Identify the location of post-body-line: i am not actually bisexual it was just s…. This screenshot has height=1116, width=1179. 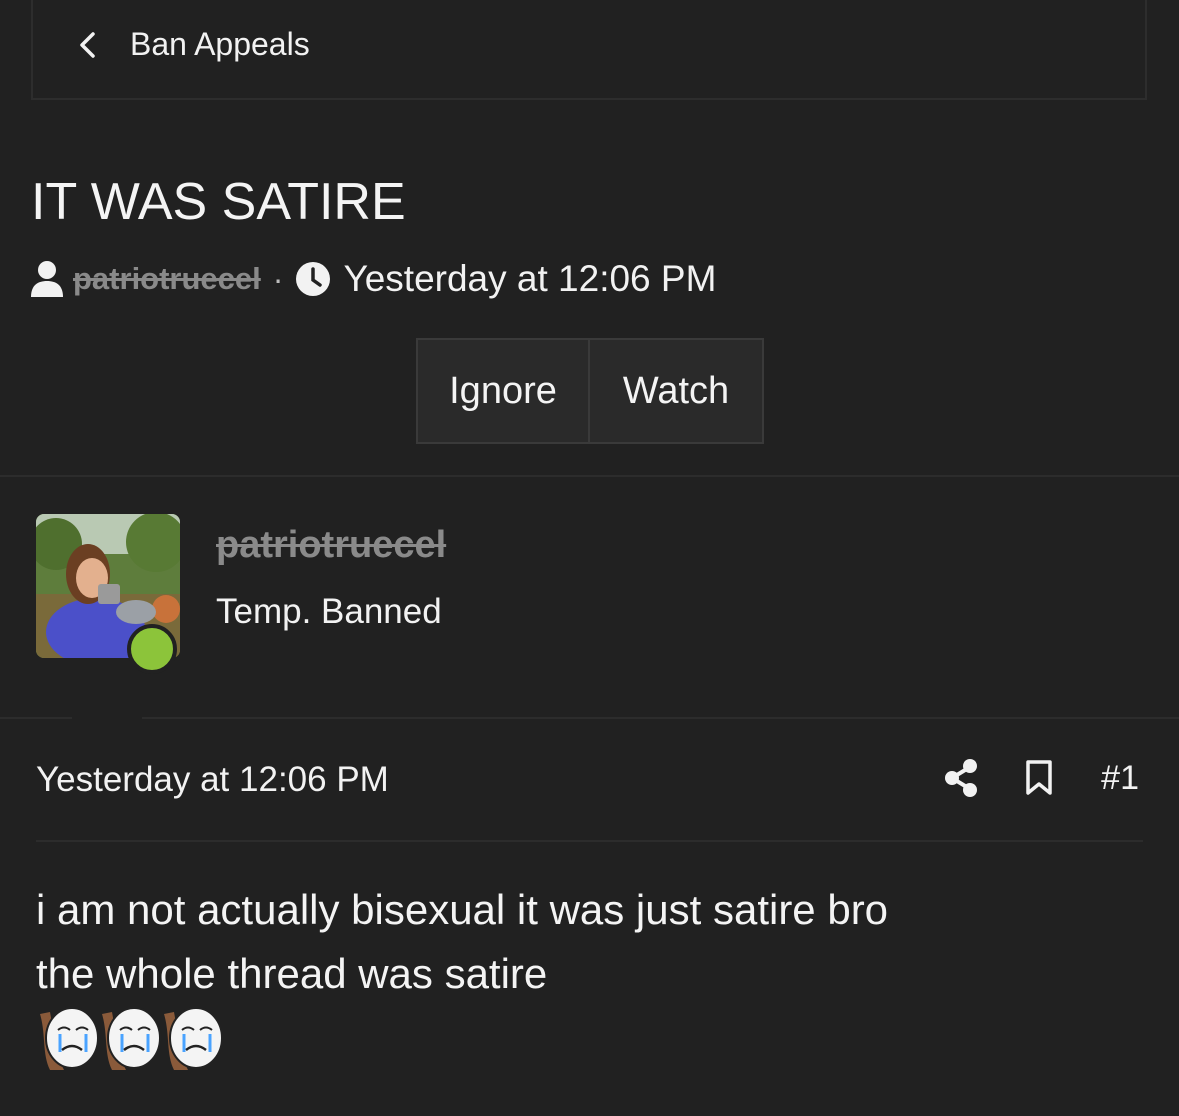
(462, 909).